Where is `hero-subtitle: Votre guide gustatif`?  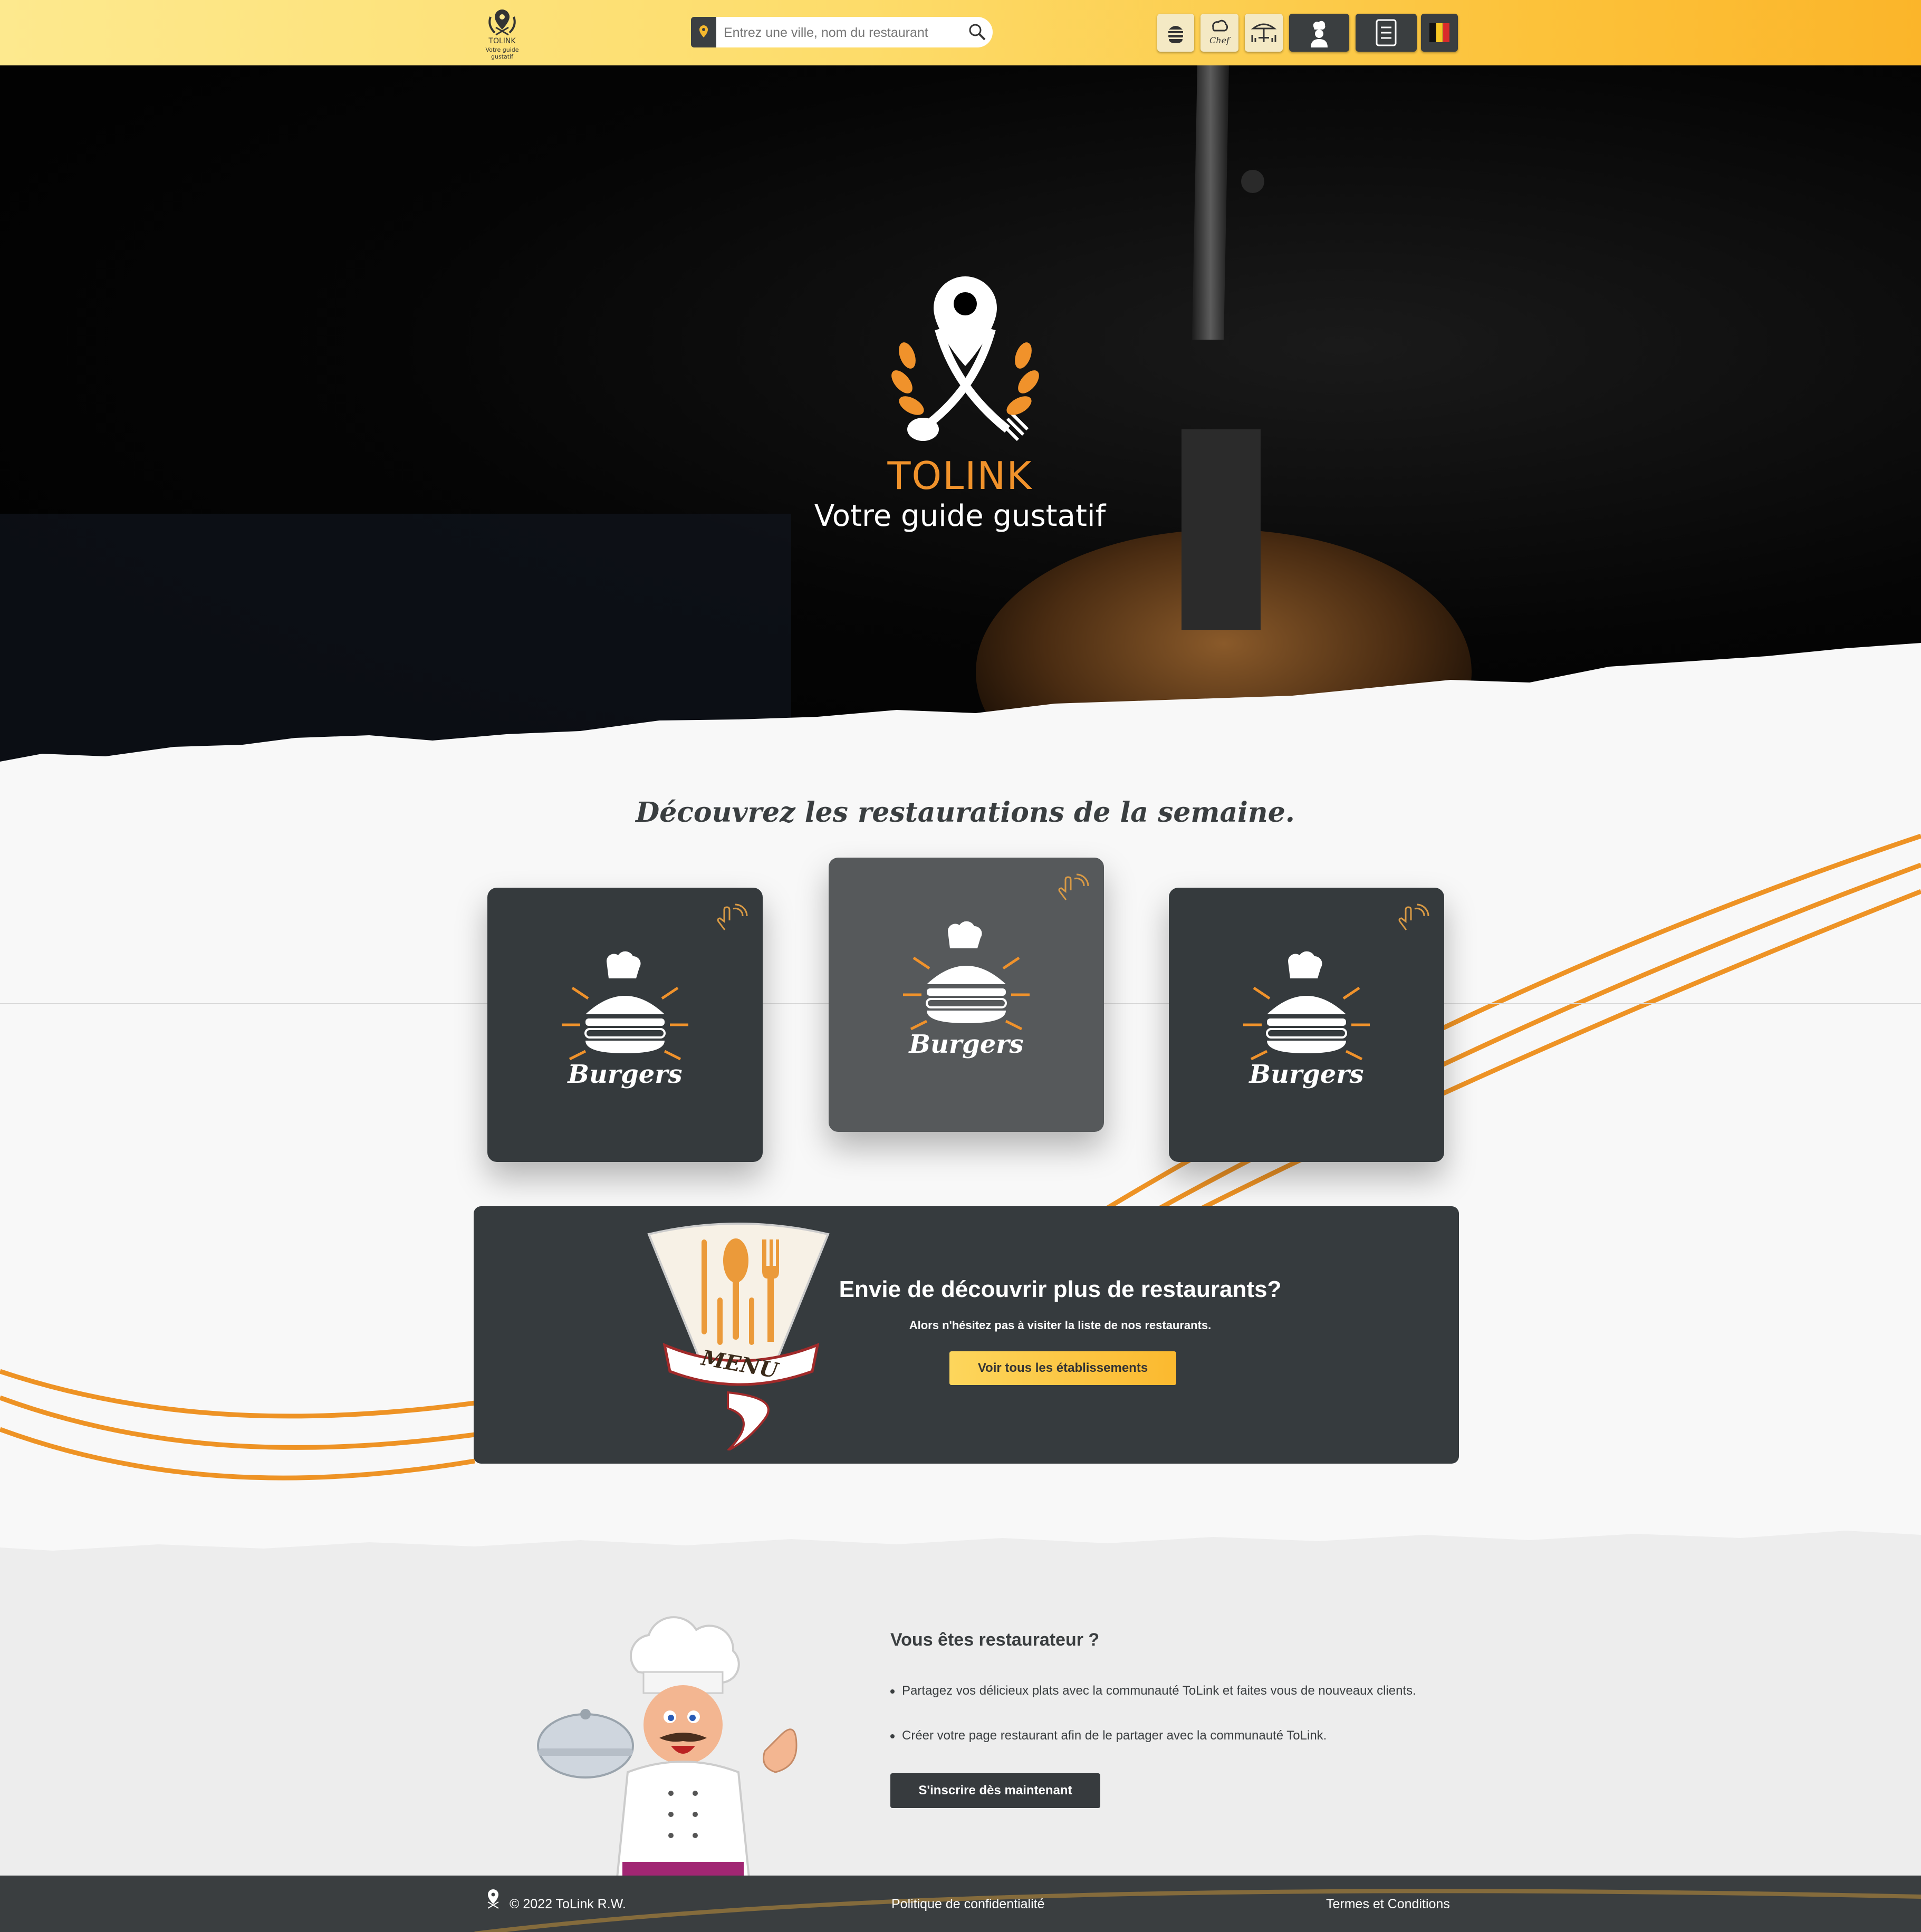
hero-subtitle: Votre guide gustatif is located at coordinates (960, 516).